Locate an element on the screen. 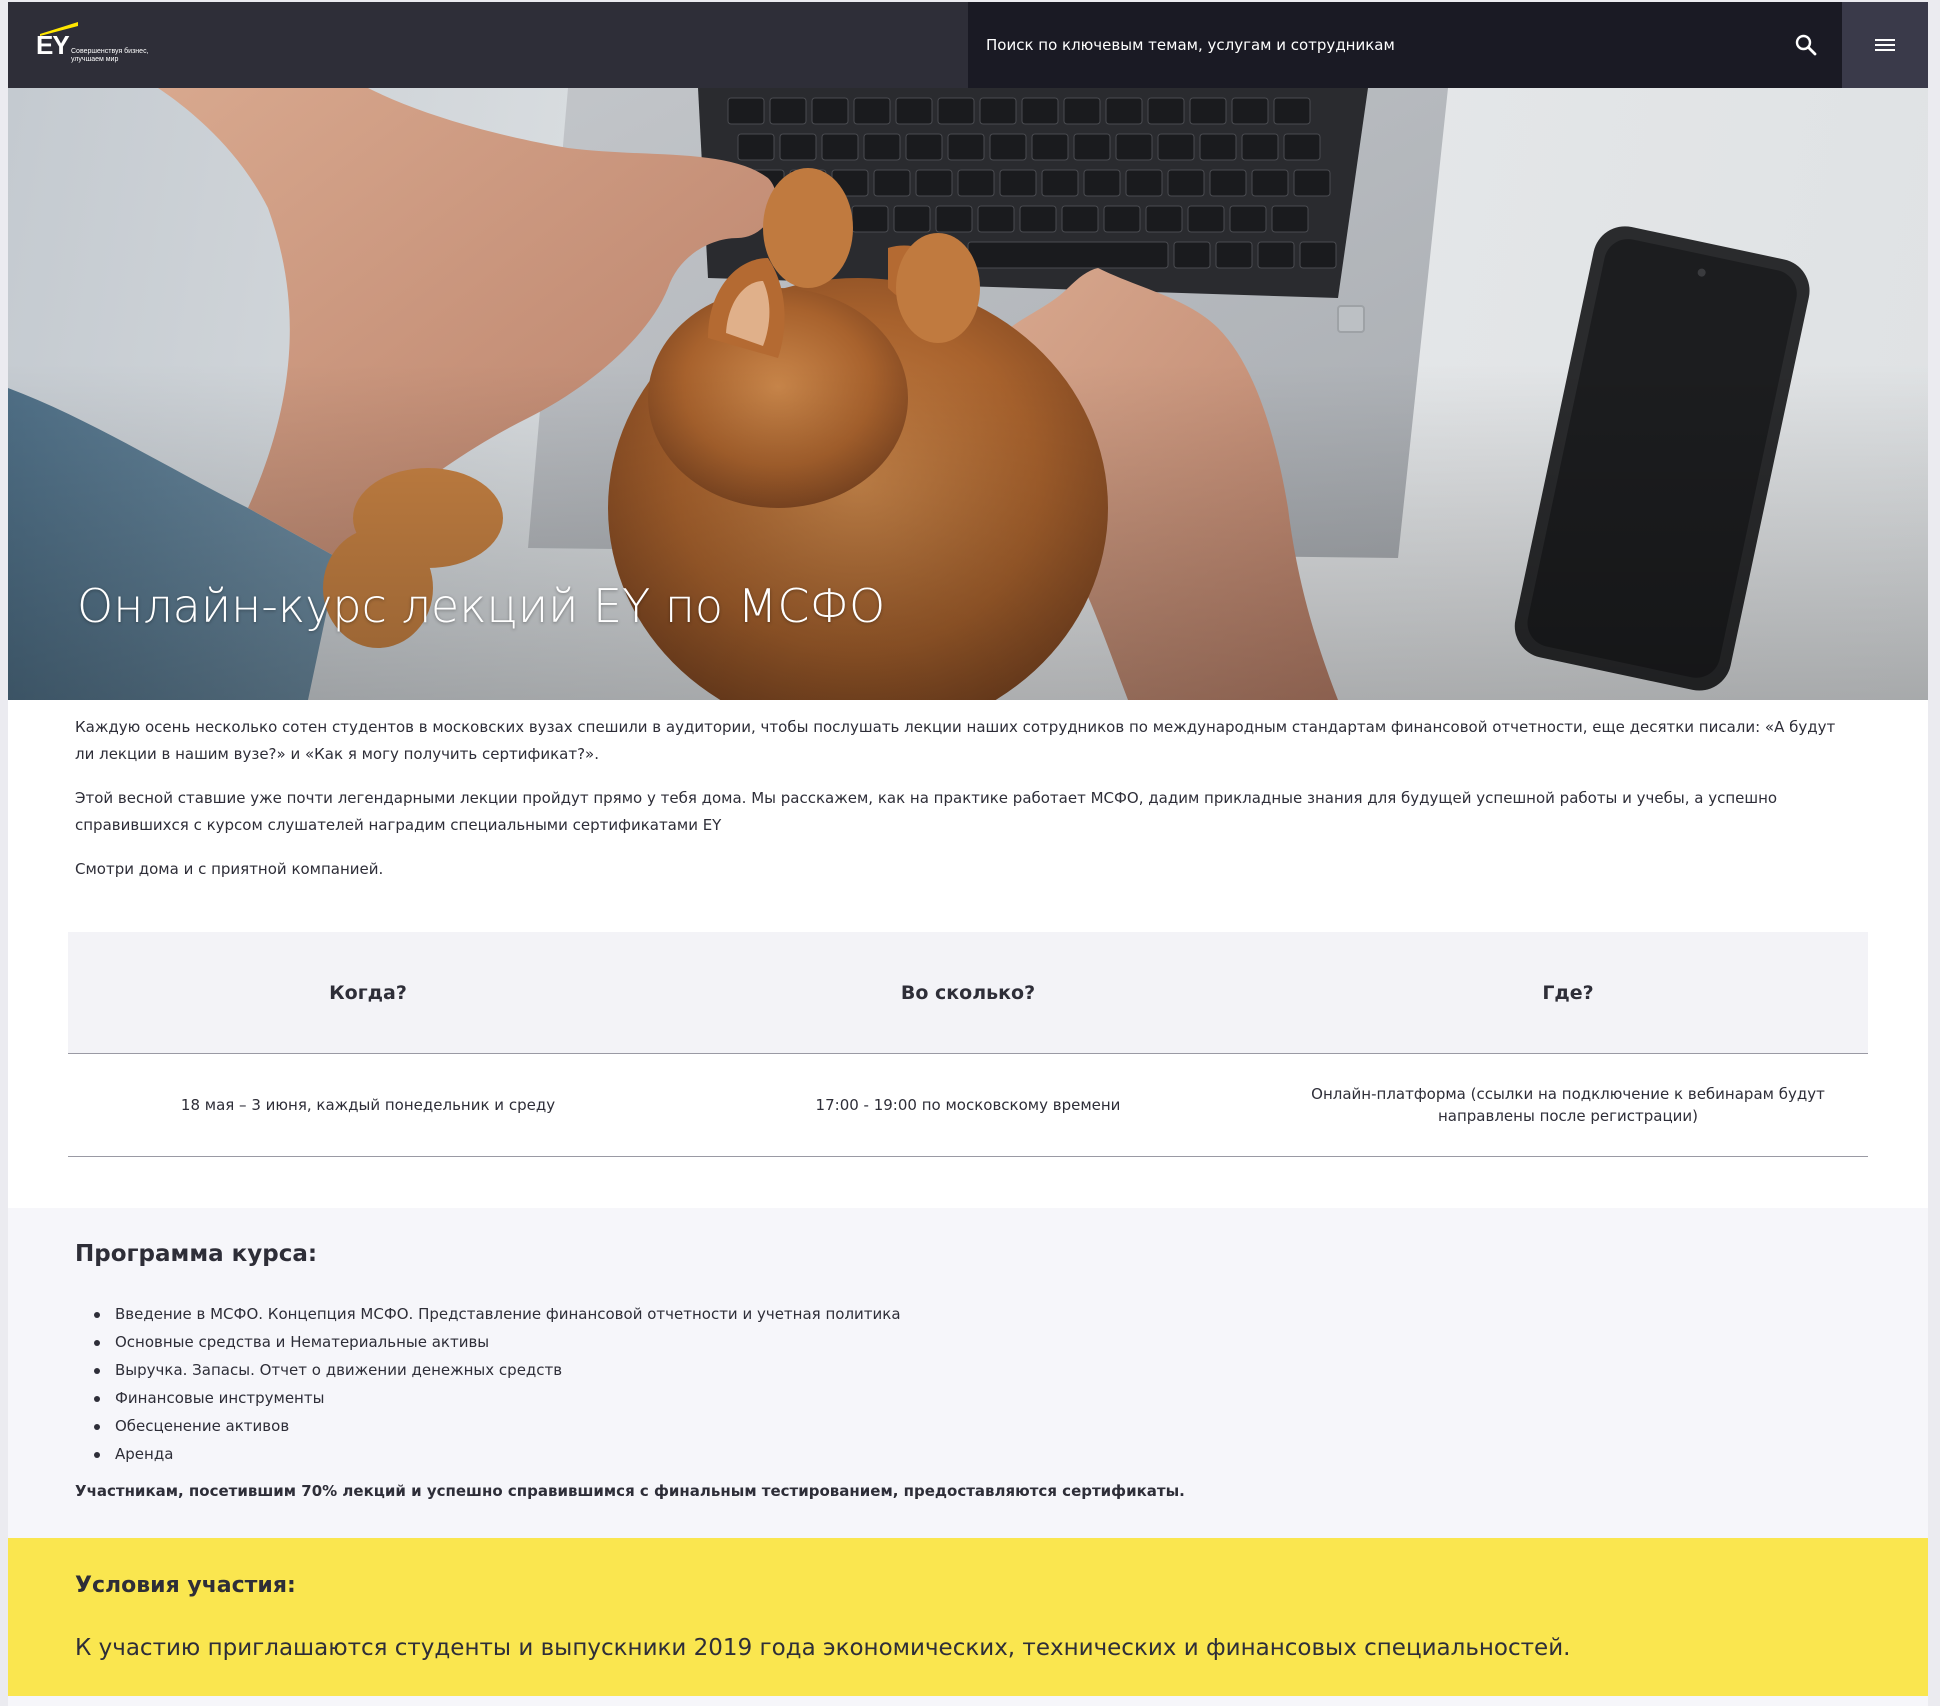 The width and height of the screenshot is (1940, 1706). ey-logo: EY Совершенствуя бизнес, улучшаем мир is located at coordinates (106, 45).